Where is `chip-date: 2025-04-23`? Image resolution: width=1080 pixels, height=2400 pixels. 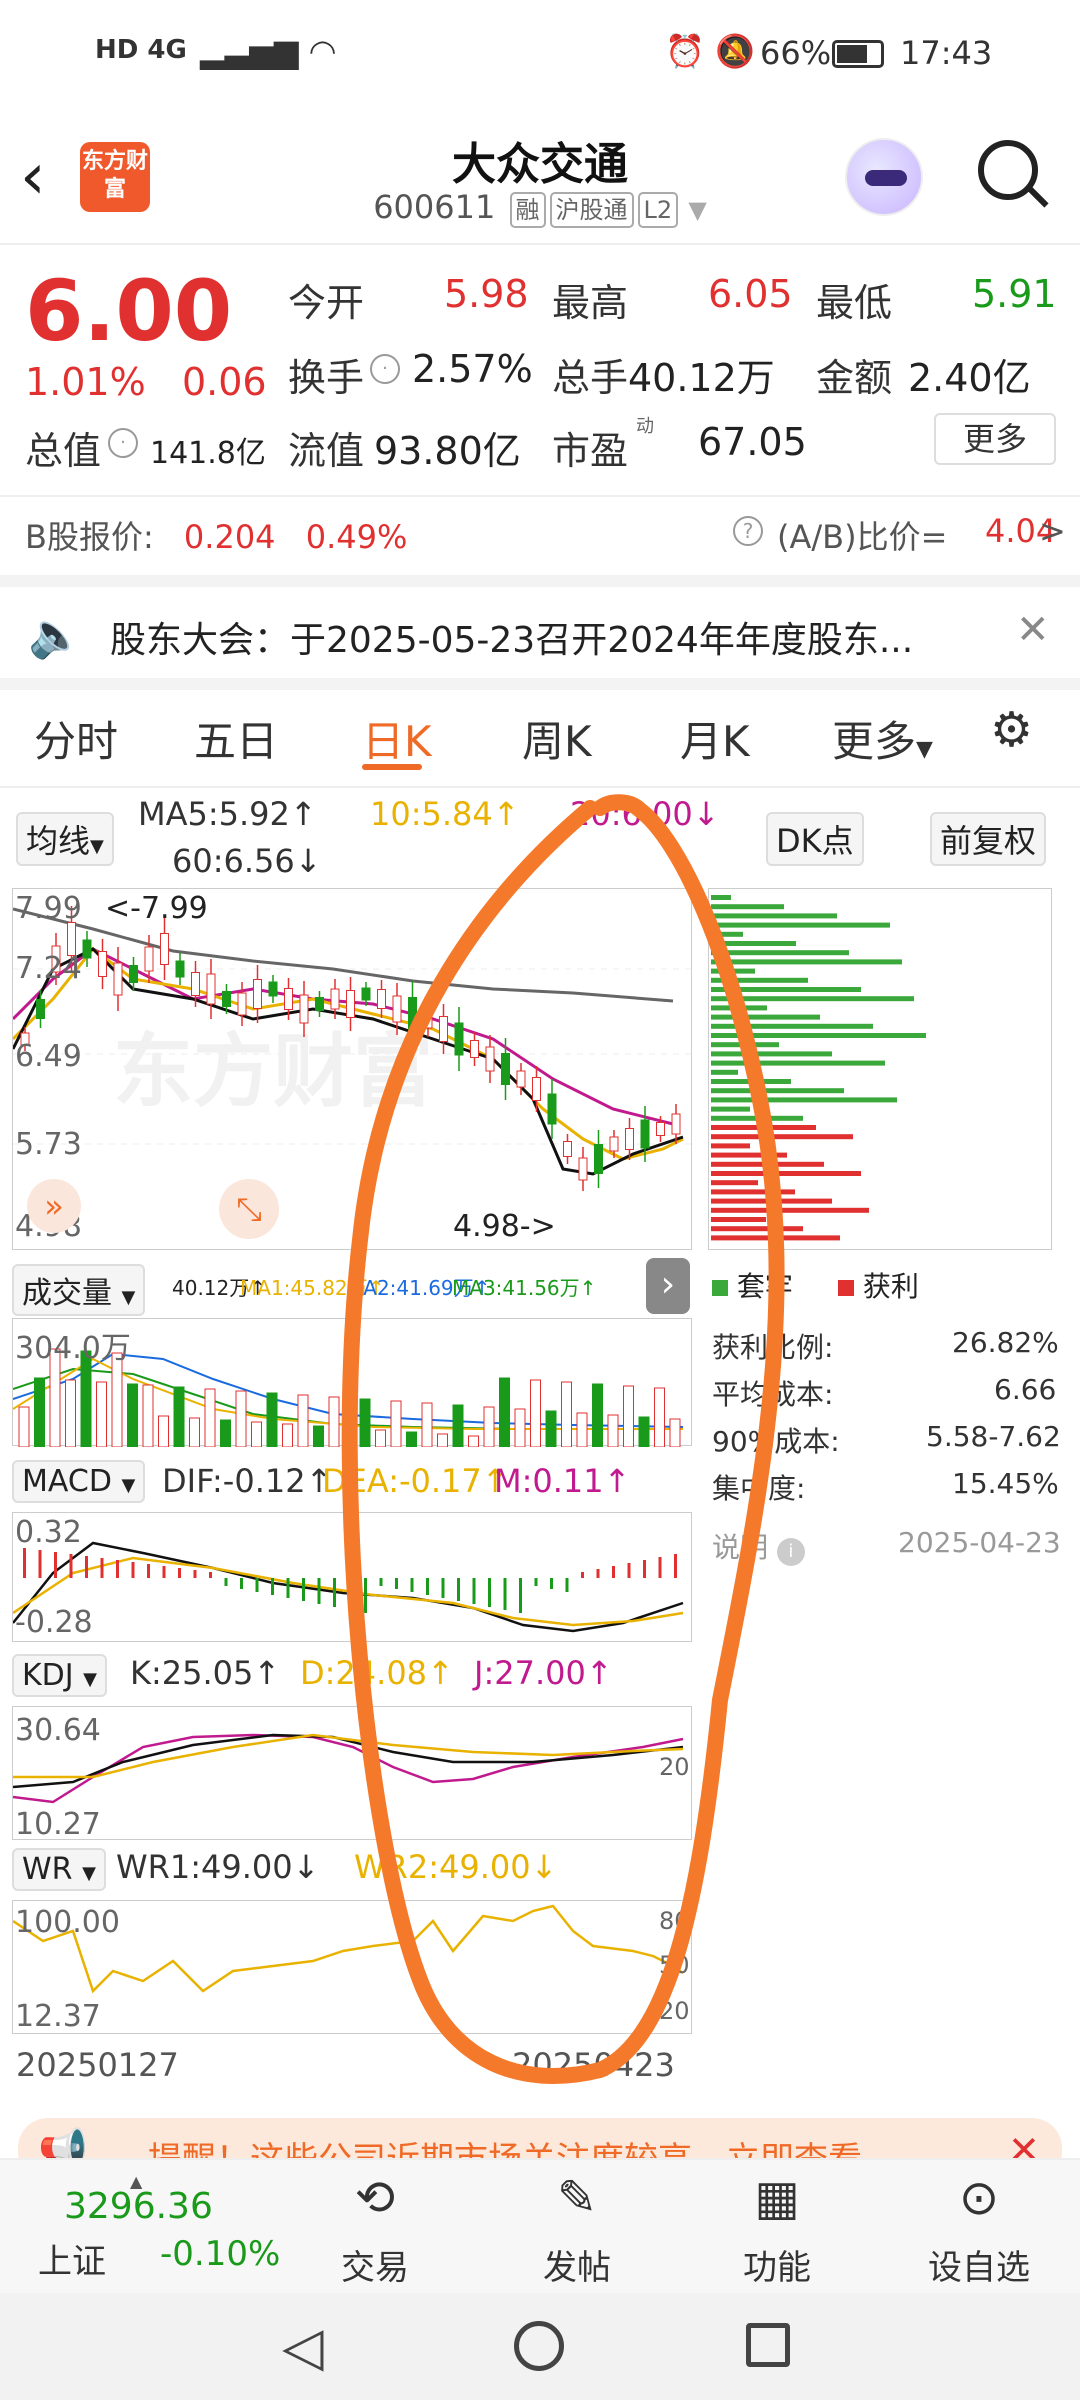
chip-date: 2025-04-23 is located at coordinates (979, 1542).